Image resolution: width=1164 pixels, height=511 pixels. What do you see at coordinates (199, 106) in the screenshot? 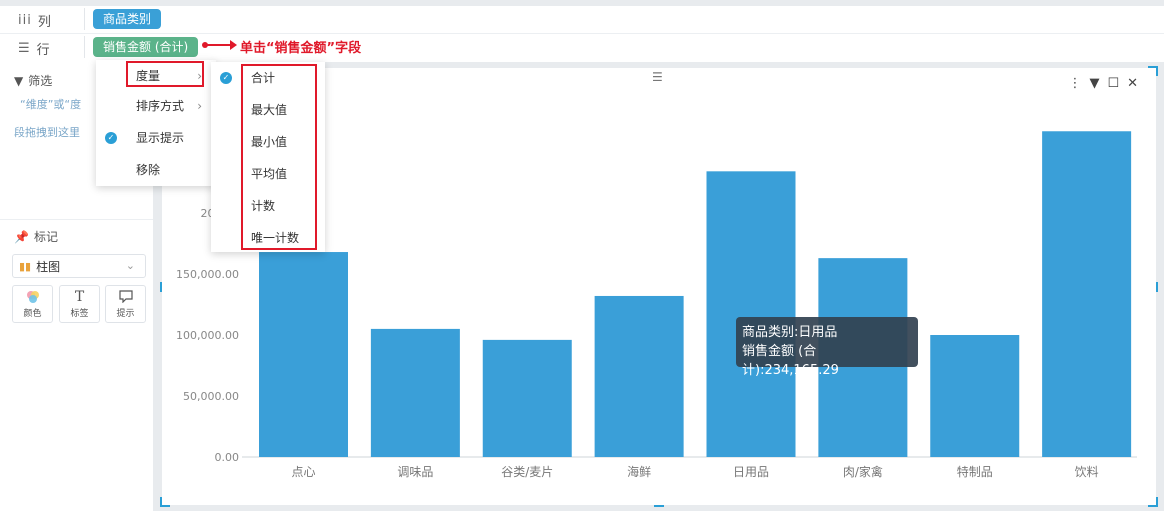
I see `chevron-right-icon: ›` at bounding box center [199, 106].